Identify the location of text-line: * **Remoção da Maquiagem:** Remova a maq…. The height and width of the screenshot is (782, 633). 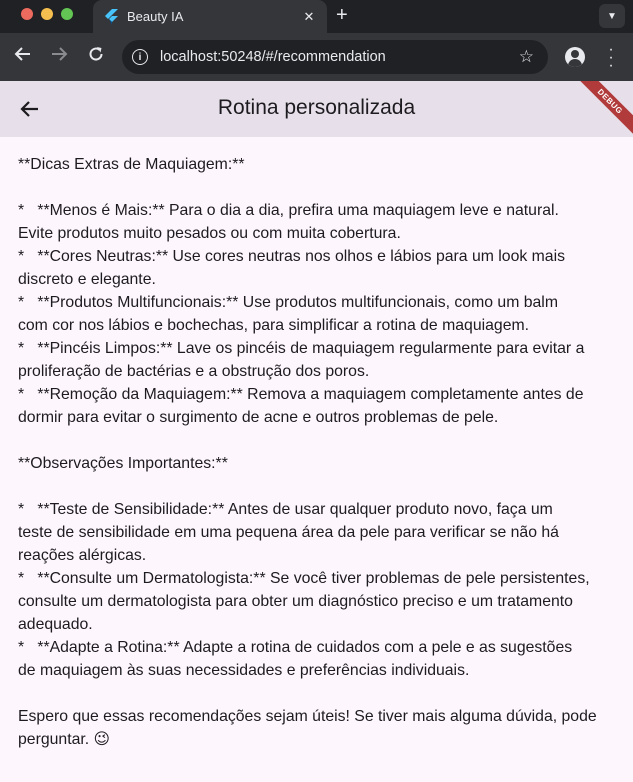
(301, 394).